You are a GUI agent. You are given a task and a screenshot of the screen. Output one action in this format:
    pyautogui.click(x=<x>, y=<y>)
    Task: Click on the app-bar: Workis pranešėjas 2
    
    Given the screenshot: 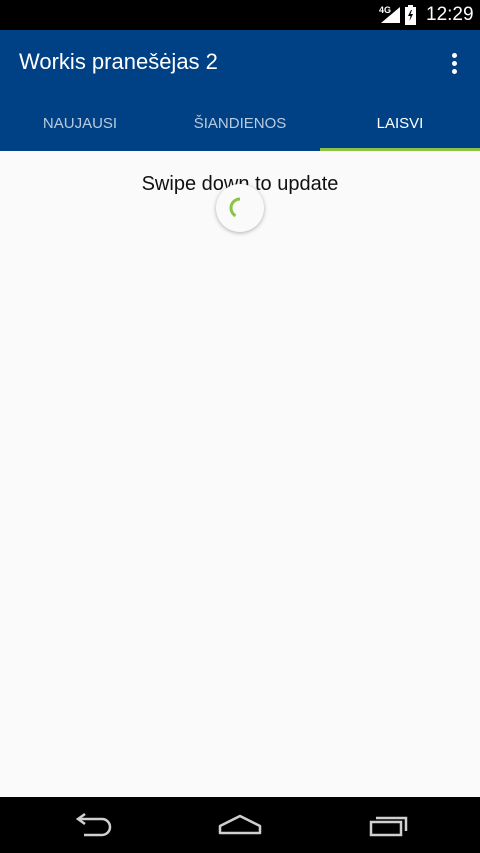 What is the action you would take?
    pyautogui.click(x=240, y=63)
    